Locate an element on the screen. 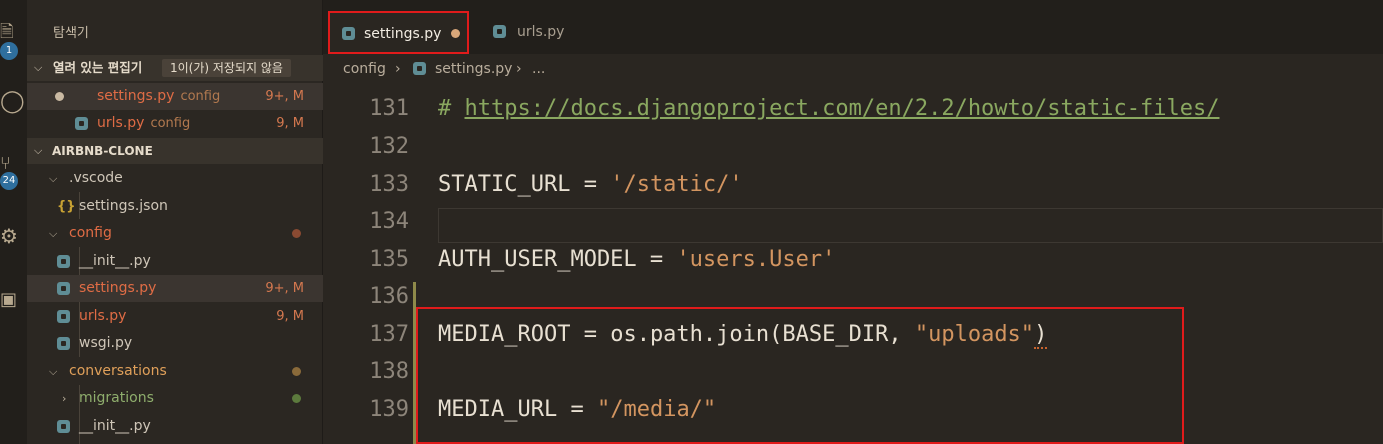 The height and width of the screenshot is (444, 1383). line-number: 135 is located at coordinates (389, 259).